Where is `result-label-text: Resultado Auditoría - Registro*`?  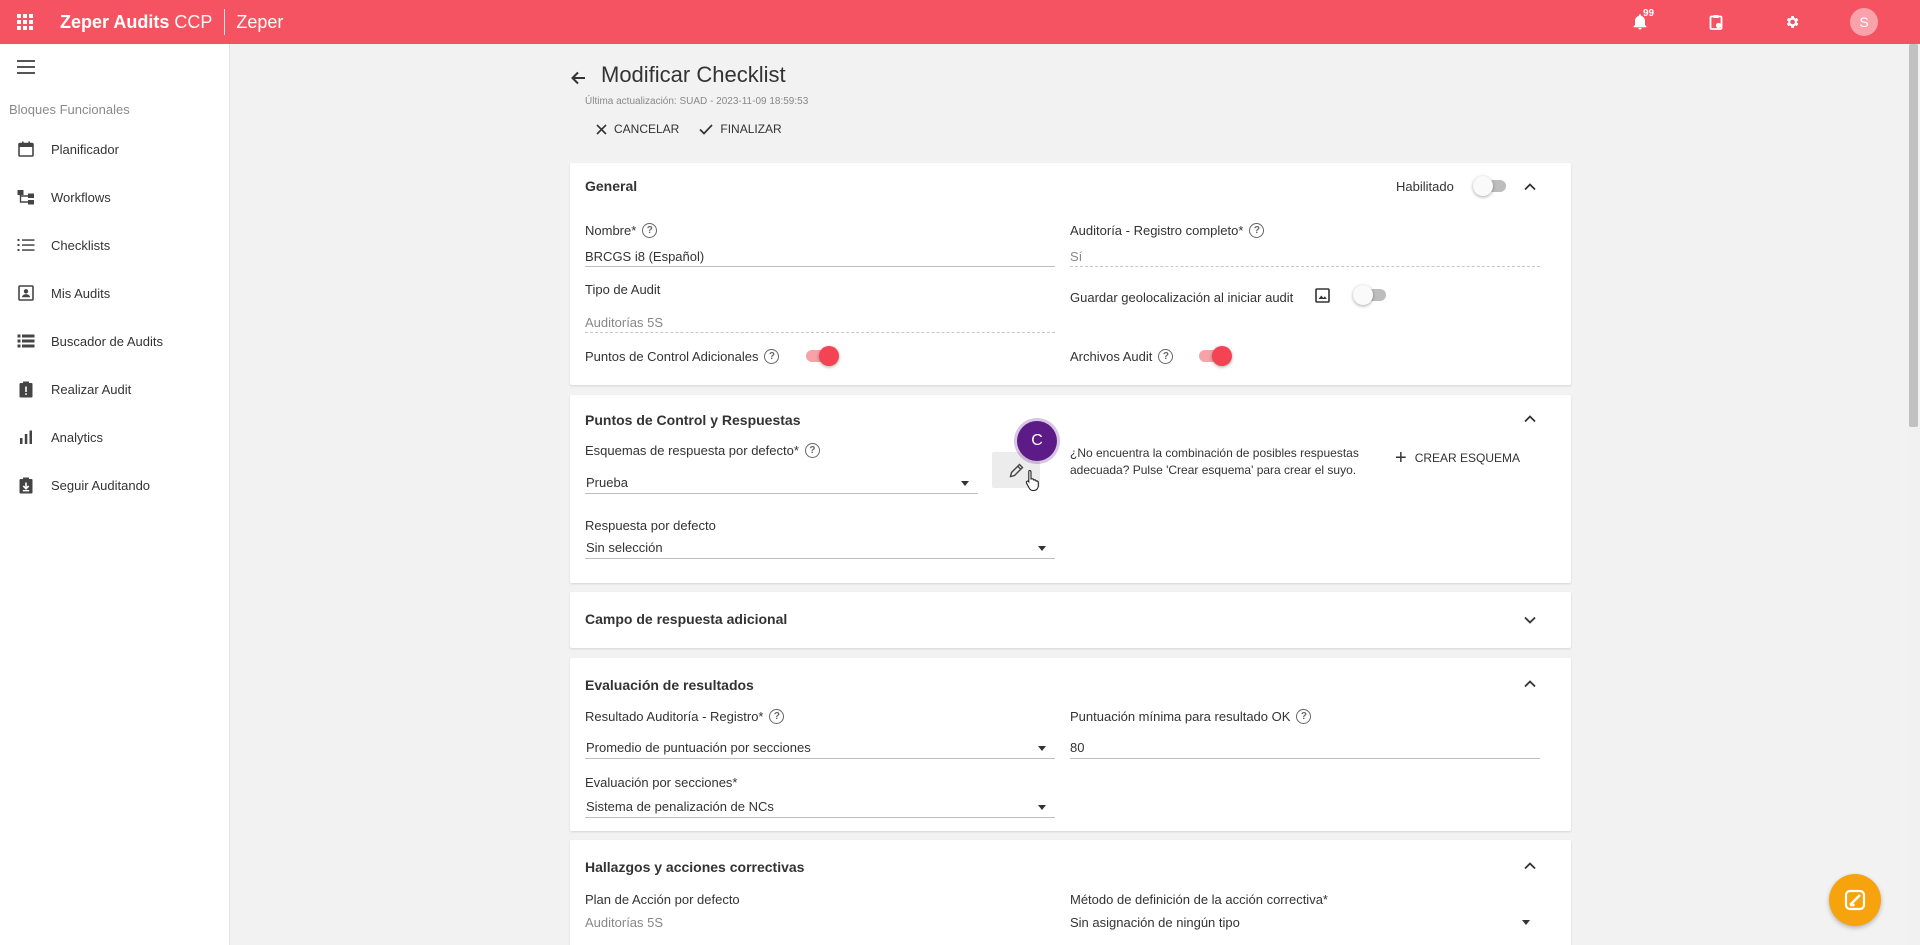 result-label-text: Resultado Auditoría - Registro* is located at coordinates (674, 716).